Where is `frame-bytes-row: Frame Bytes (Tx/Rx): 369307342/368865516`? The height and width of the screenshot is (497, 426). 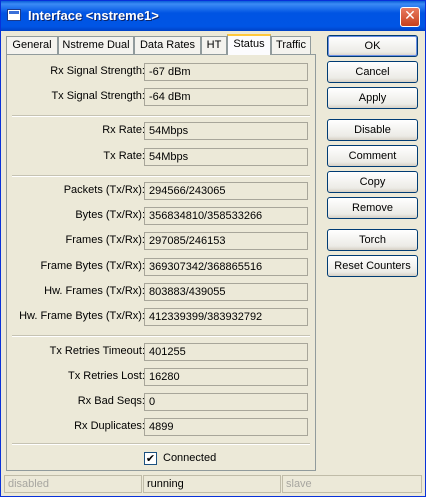
frame-bytes-row: Frame Bytes (Tx/Rx): 369307342/368865516 is located at coordinates (162, 267).